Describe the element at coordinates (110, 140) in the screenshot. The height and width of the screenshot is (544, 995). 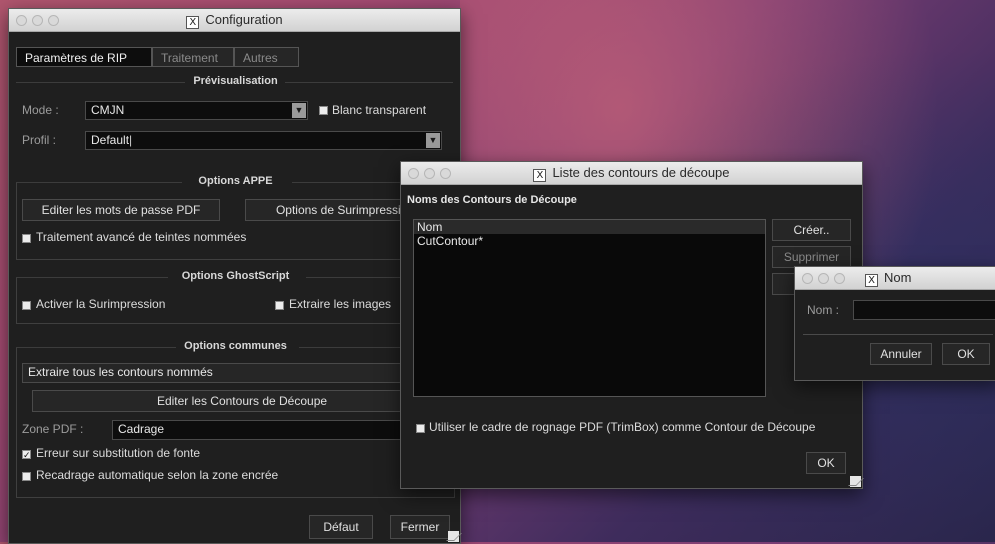
I see `profile-value: Default` at that location.